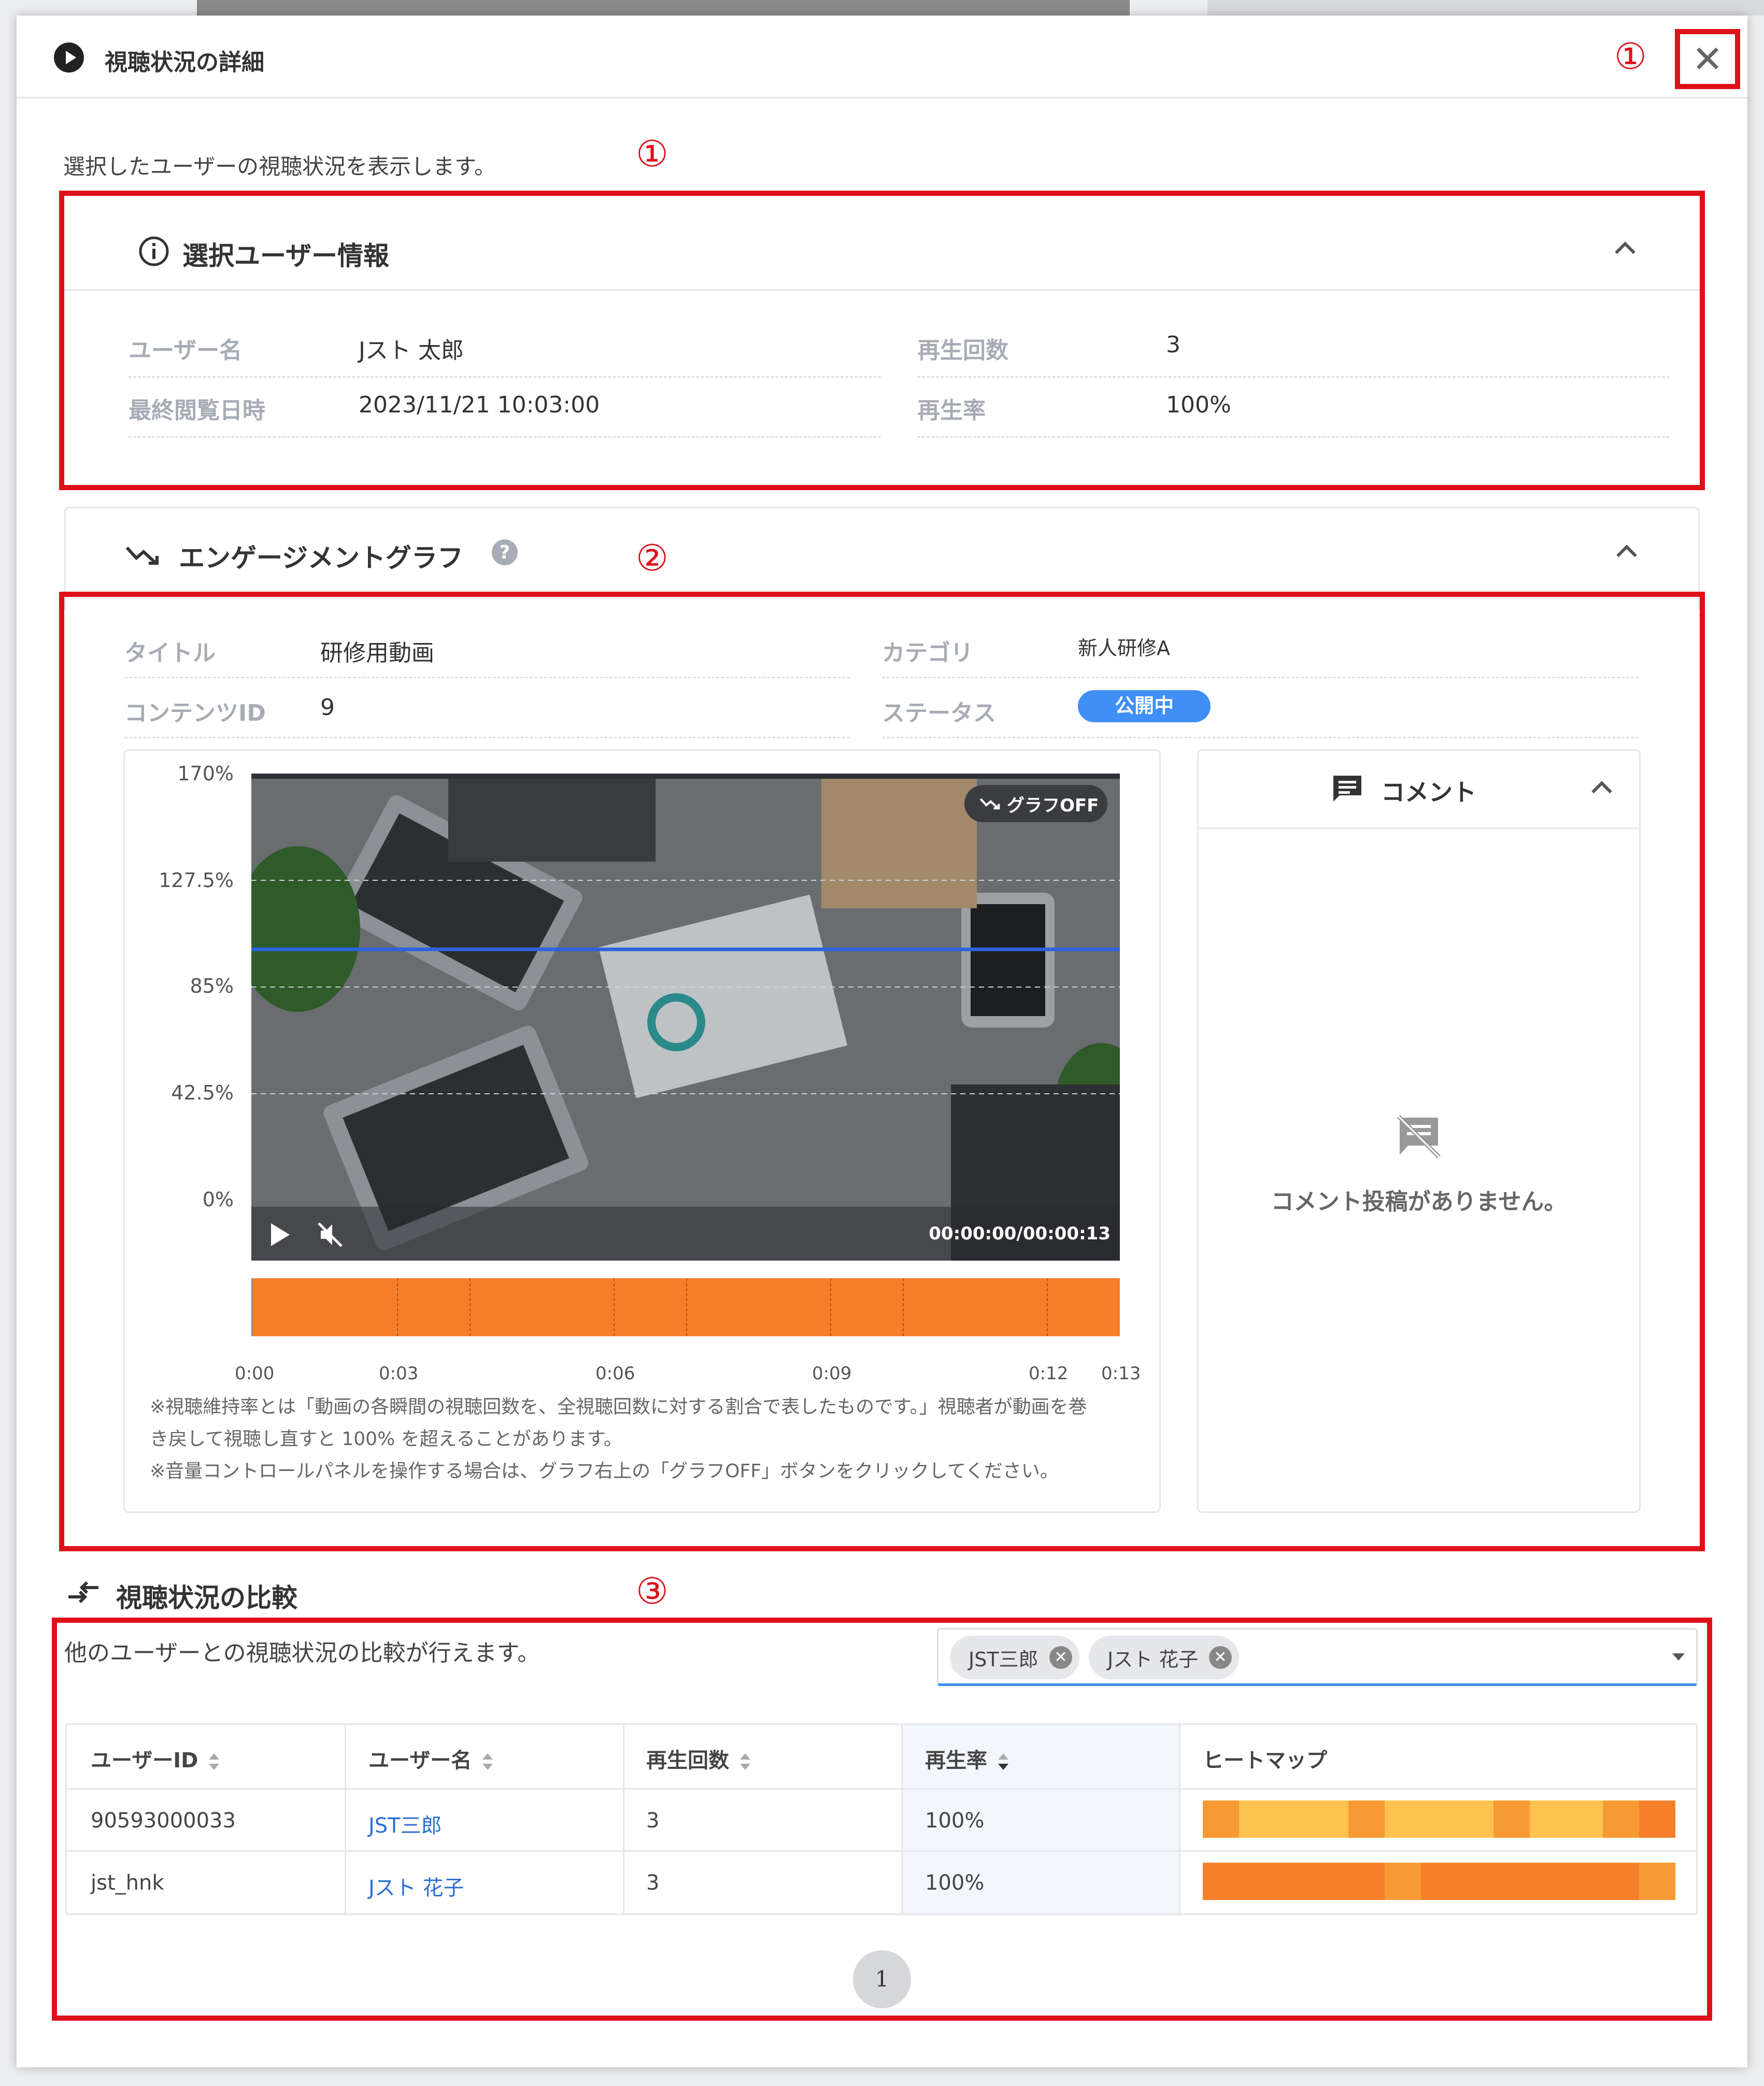 The image size is (1764, 2086). What do you see at coordinates (197, 411) in the screenshot?
I see `field-label: 最終閲覧日時` at bounding box center [197, 411].